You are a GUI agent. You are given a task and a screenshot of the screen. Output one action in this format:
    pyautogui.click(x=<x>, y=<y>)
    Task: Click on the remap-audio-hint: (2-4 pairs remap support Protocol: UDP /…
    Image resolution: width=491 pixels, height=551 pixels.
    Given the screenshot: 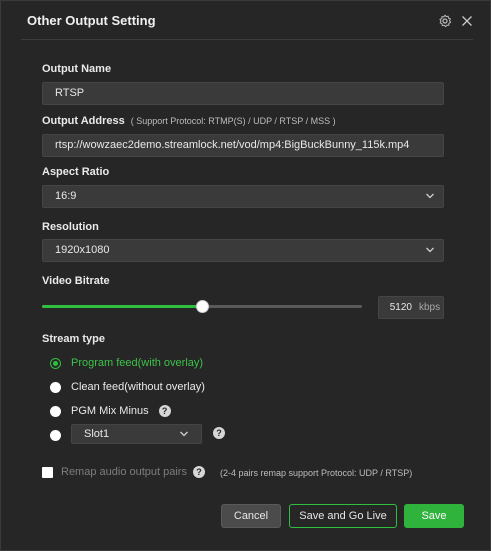 What is the action you would take?
    pyautogui.click(x=316, y=473)
    